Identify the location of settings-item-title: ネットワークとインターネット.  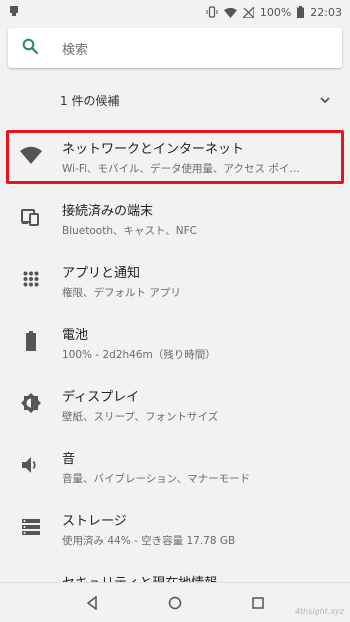
(153, 149).